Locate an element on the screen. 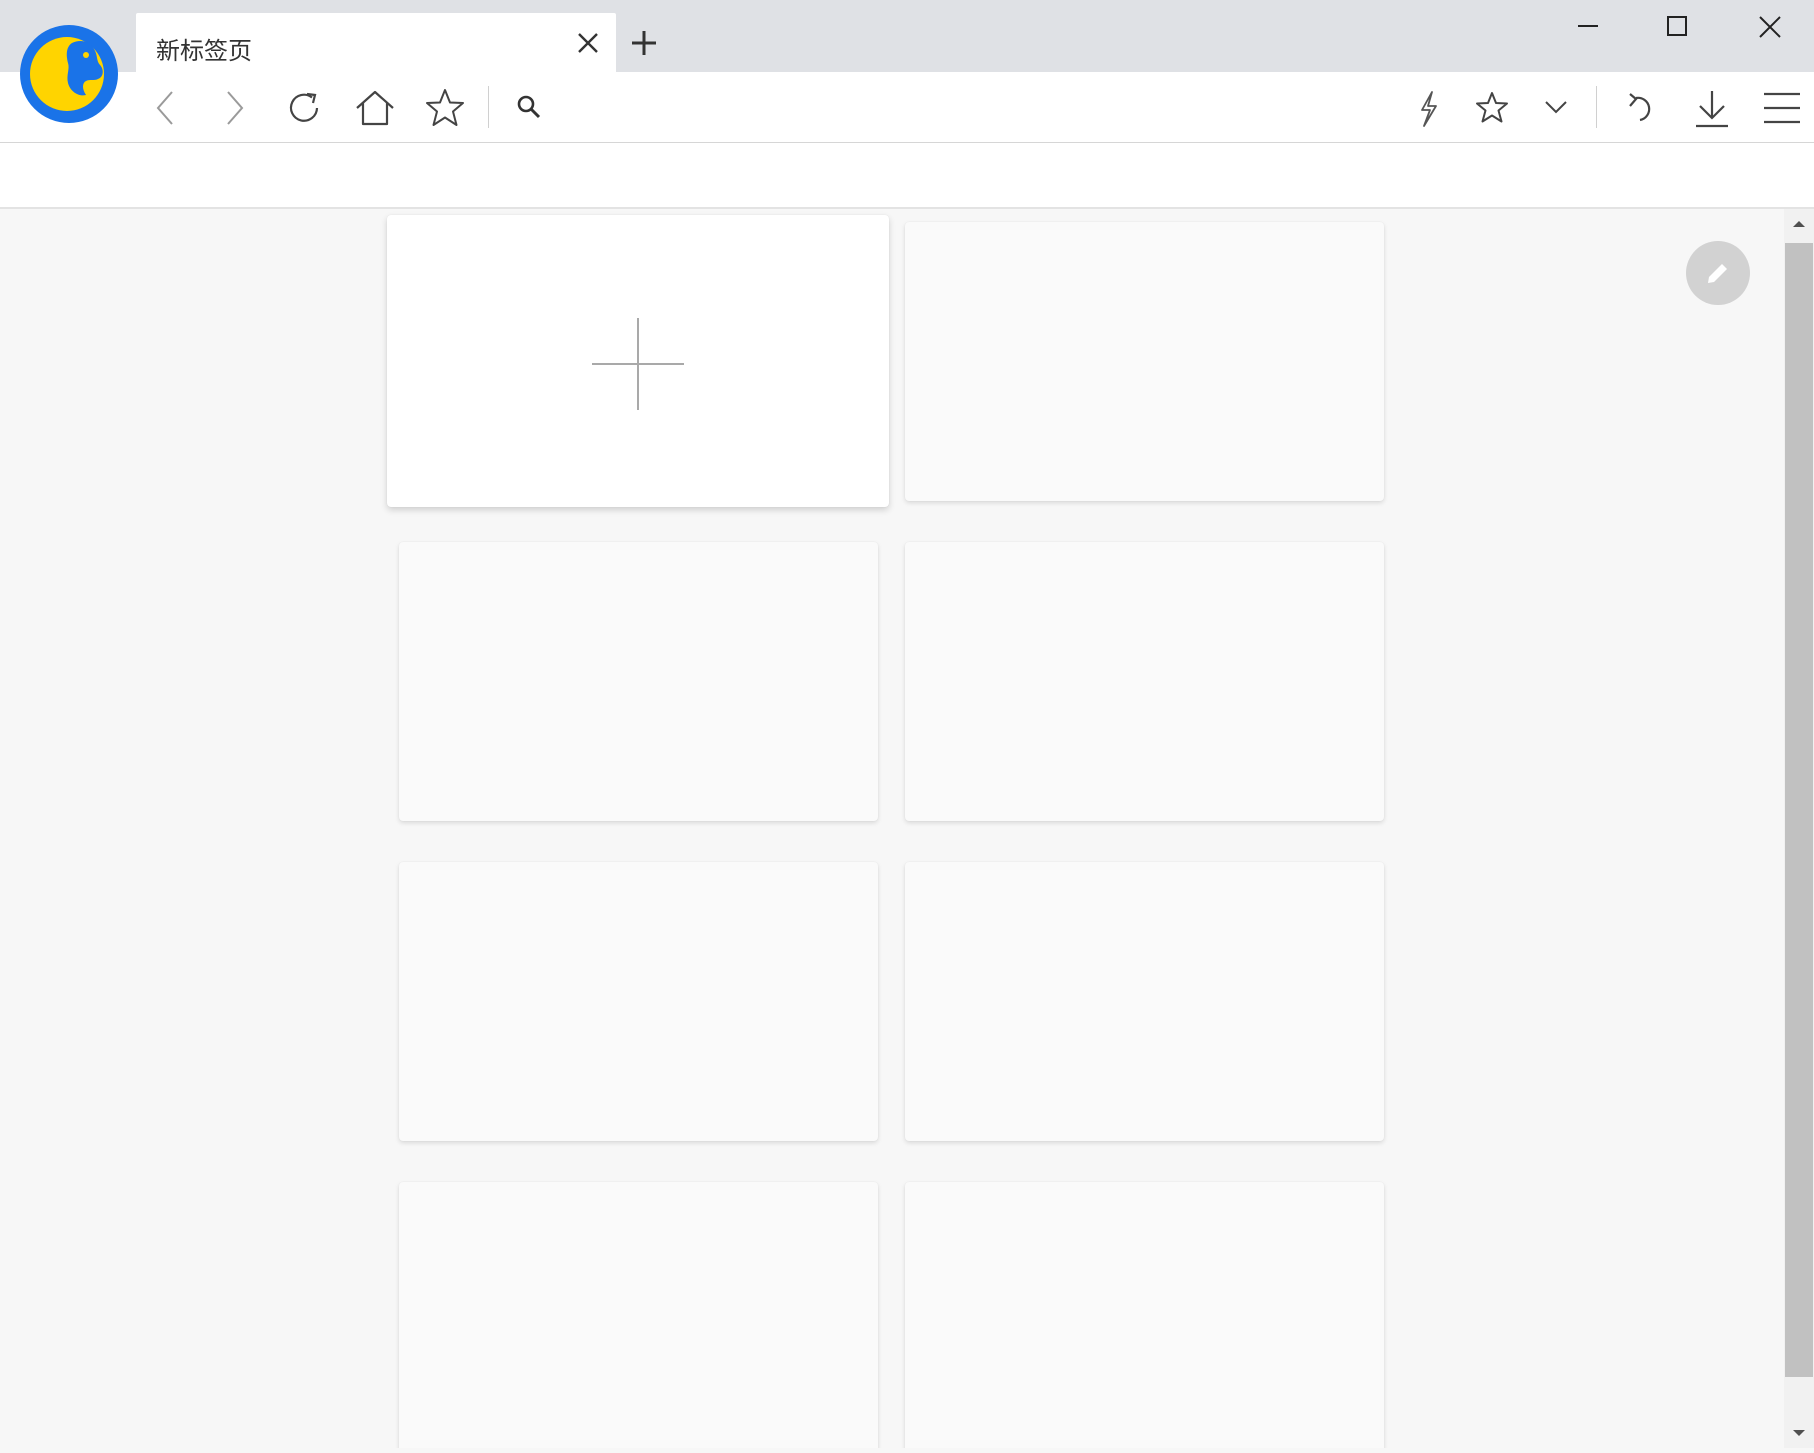  menu-icon is located at coordinates (1782, 108).